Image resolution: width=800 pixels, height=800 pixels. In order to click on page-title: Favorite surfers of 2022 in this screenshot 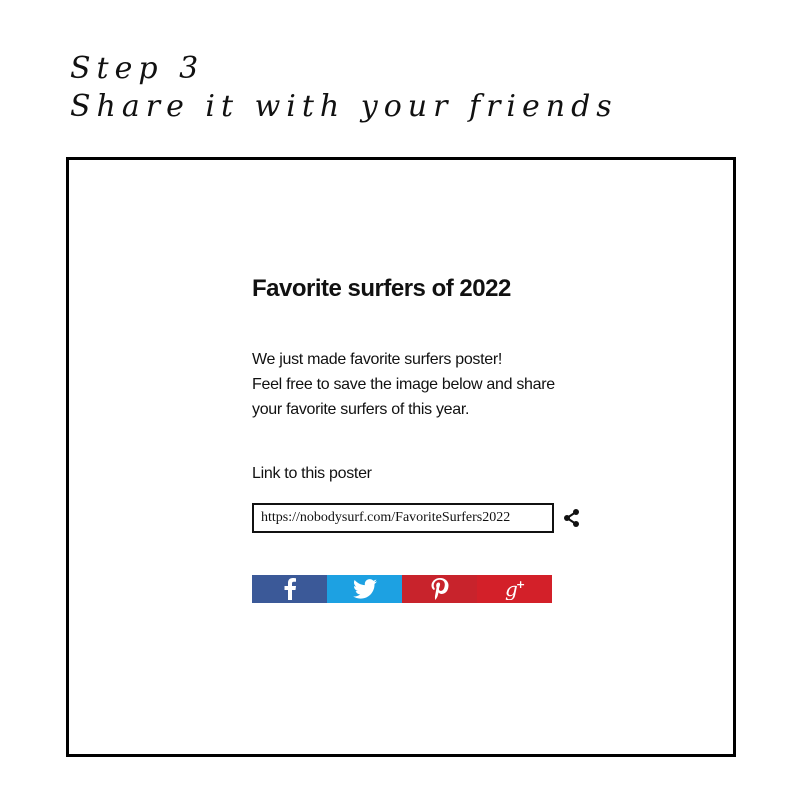, I will do `click(381, 288)`.